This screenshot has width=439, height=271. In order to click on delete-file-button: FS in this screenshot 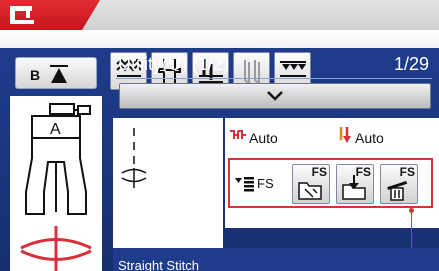, I will do `click(399, 184)`.